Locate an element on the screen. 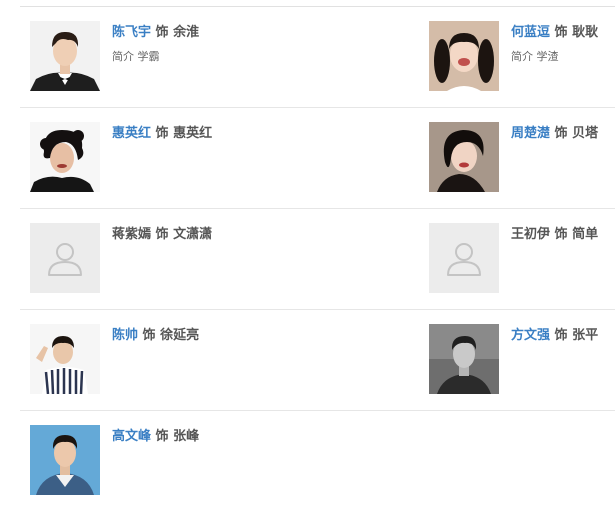 This screenshot has height=511, width=615. cast-info: 周楚濋 饰 贝塔 is located at coordinates (563, 134).